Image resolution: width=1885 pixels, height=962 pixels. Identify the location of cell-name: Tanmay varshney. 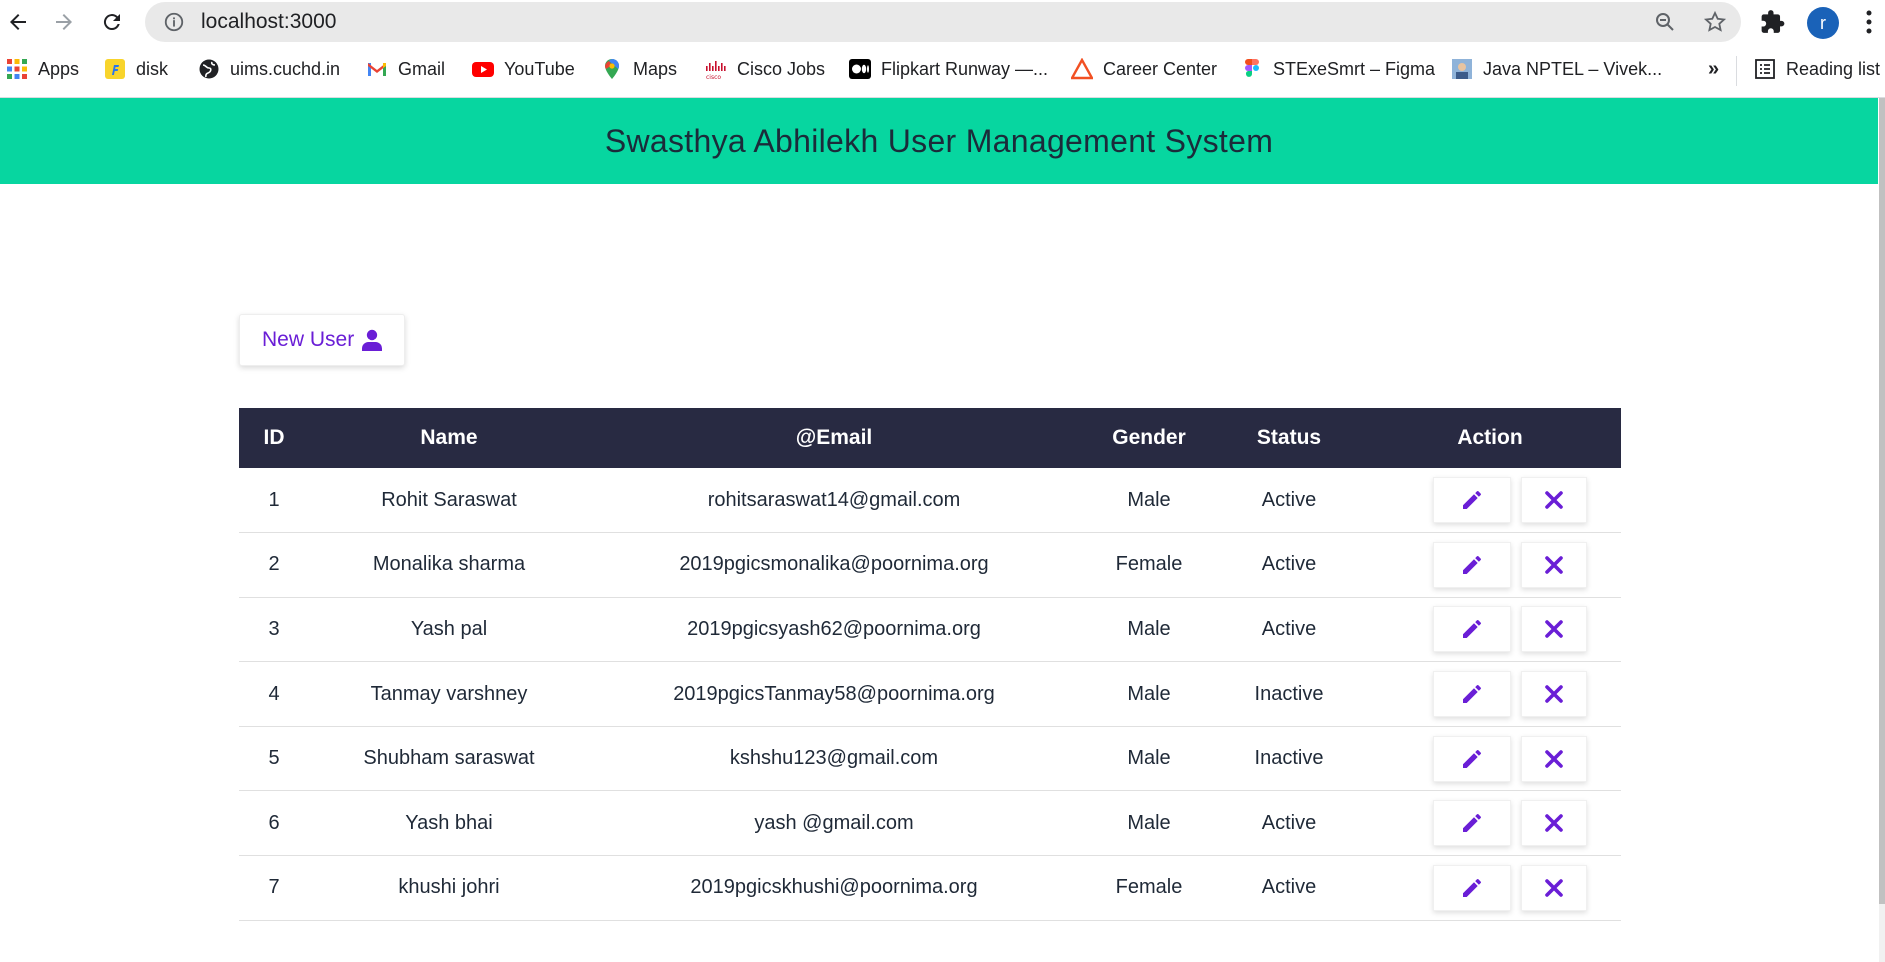
(449, 693).